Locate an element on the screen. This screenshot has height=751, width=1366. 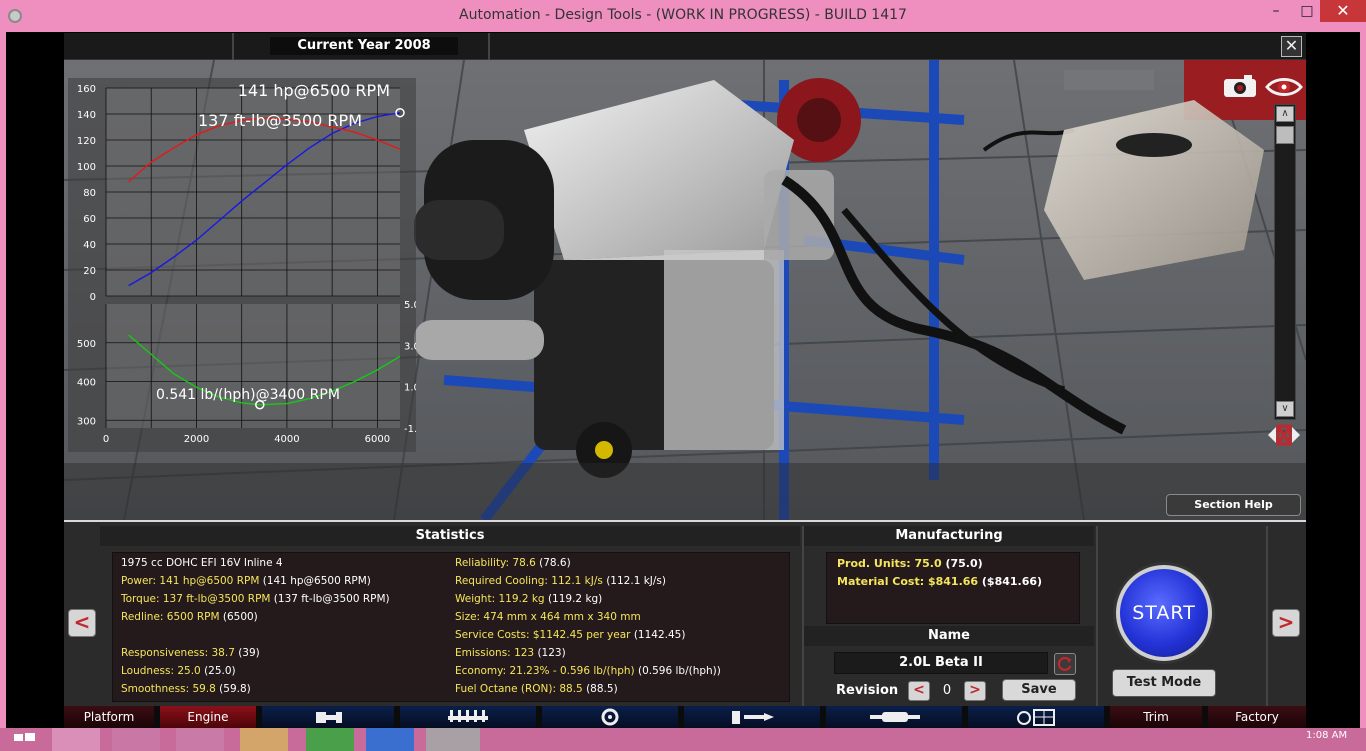
turbo-icon is located at coordinates (610, 717).